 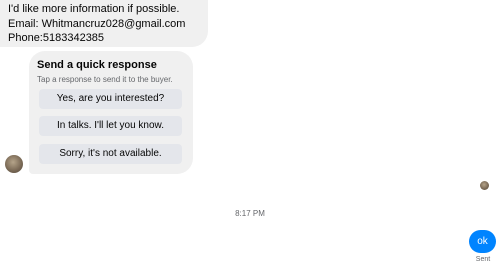 I want to click on quick-response-title: Send a quick response, so click(x=97, y=65).